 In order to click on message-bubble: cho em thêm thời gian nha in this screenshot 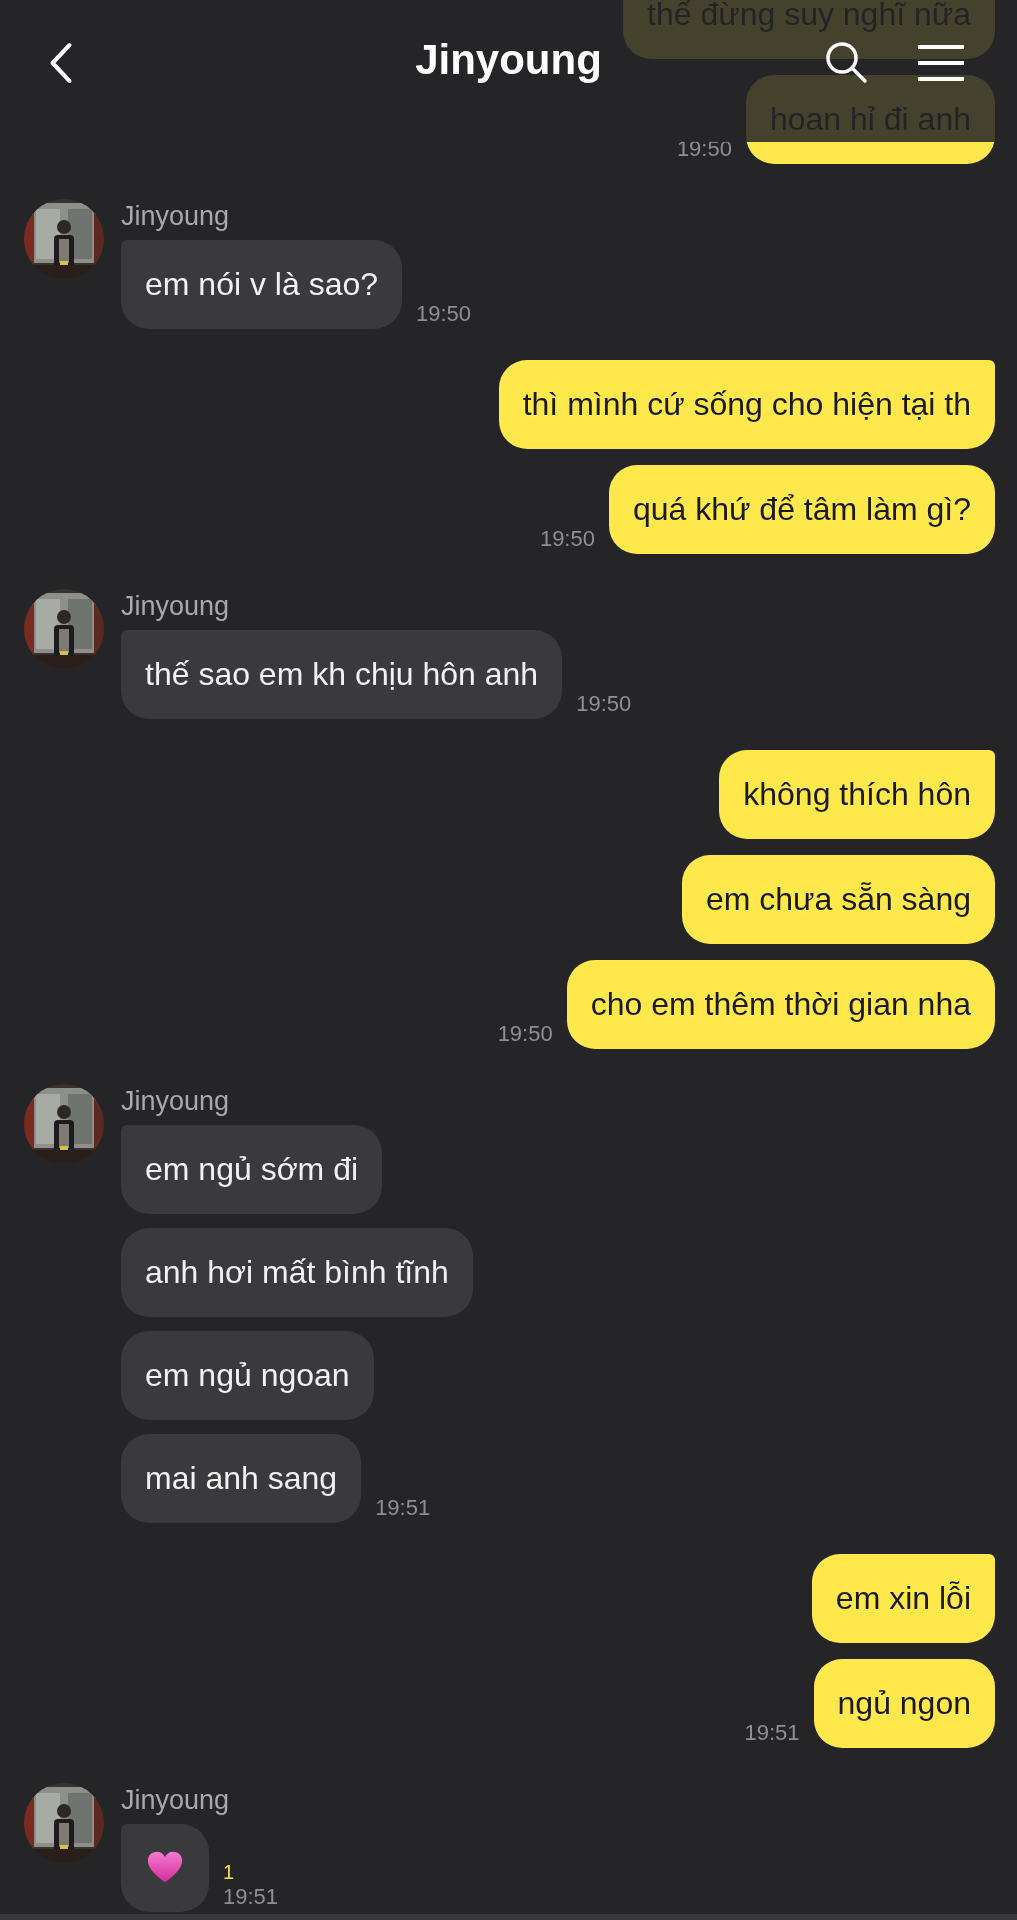, I will do `click(780, 1004)`.